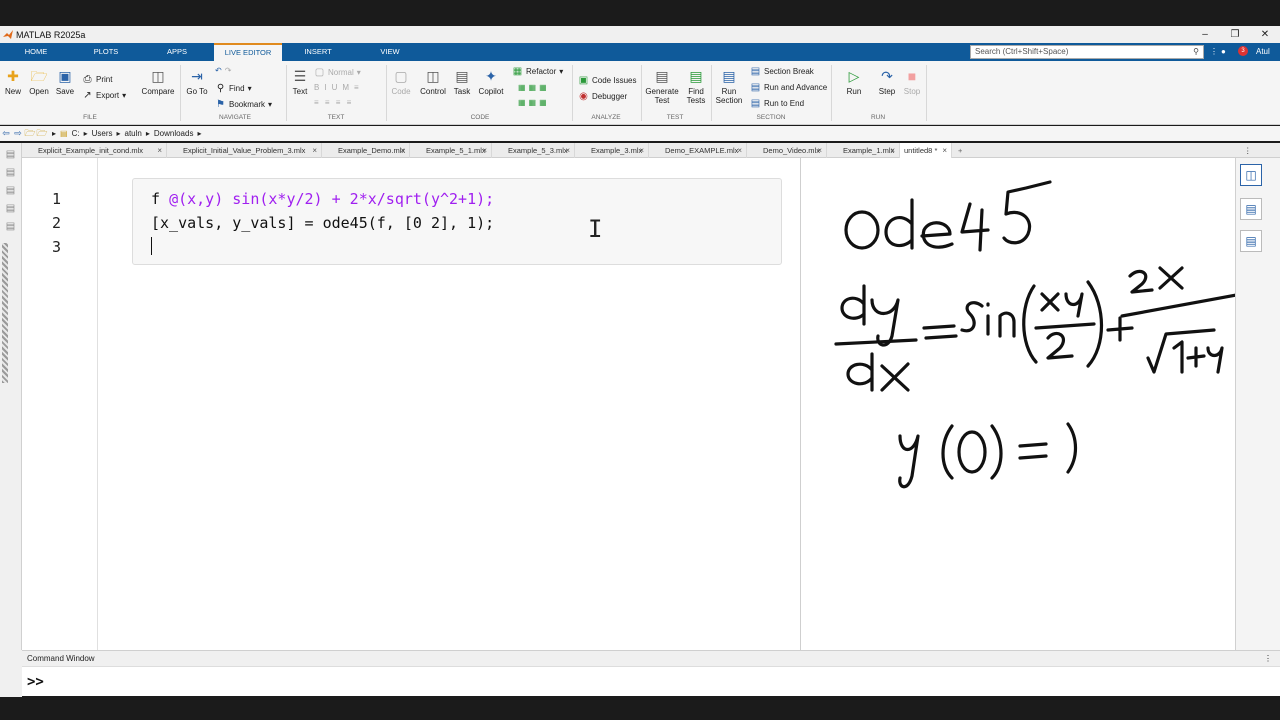 The height and width of the screenshot is (720, 1280). Describe the element at coordinates (366, 150) in the screenshot. I see `doc-tab: Example_Demo.mlx ×` at that location.